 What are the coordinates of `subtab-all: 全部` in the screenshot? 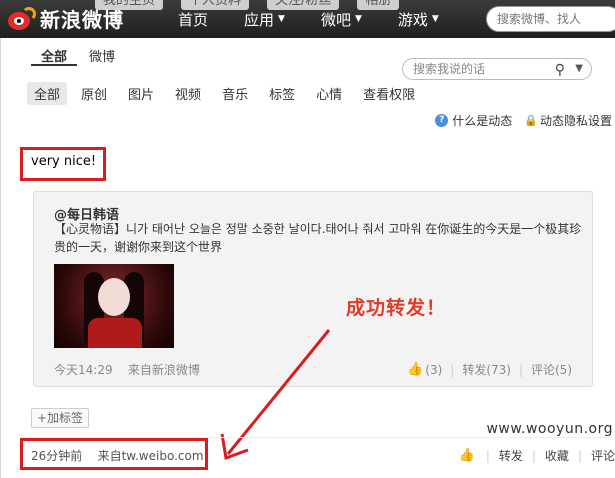 It's located at (47, 93).